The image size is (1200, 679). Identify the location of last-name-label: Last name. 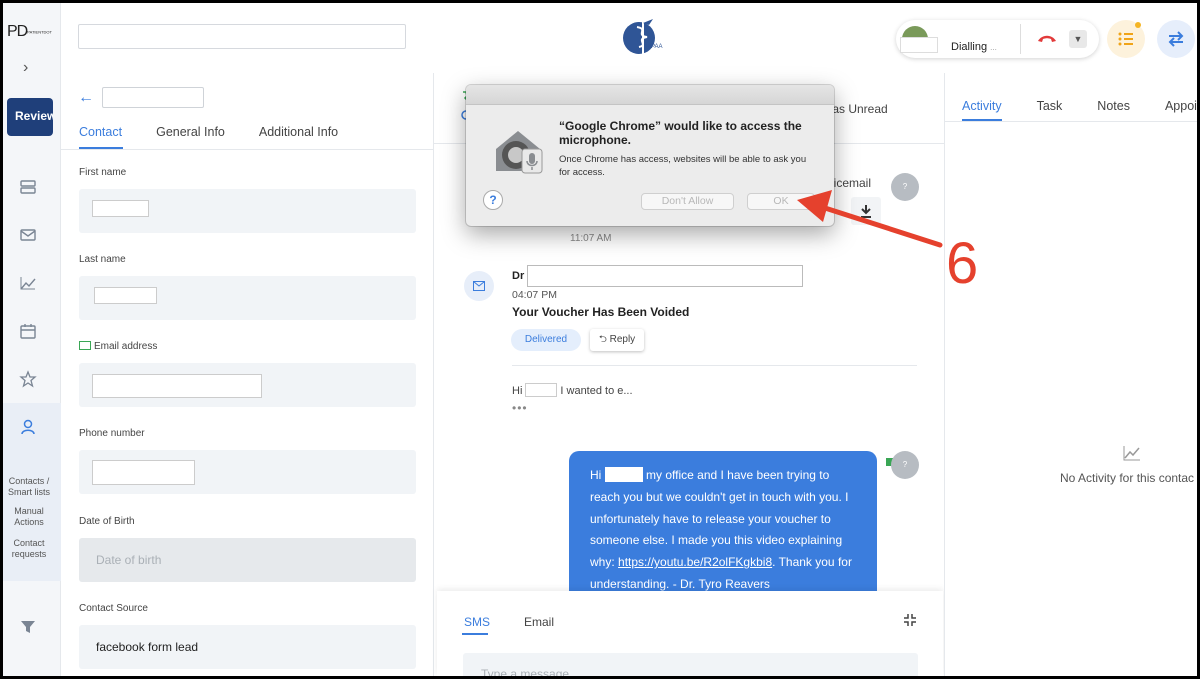
(102, 259).